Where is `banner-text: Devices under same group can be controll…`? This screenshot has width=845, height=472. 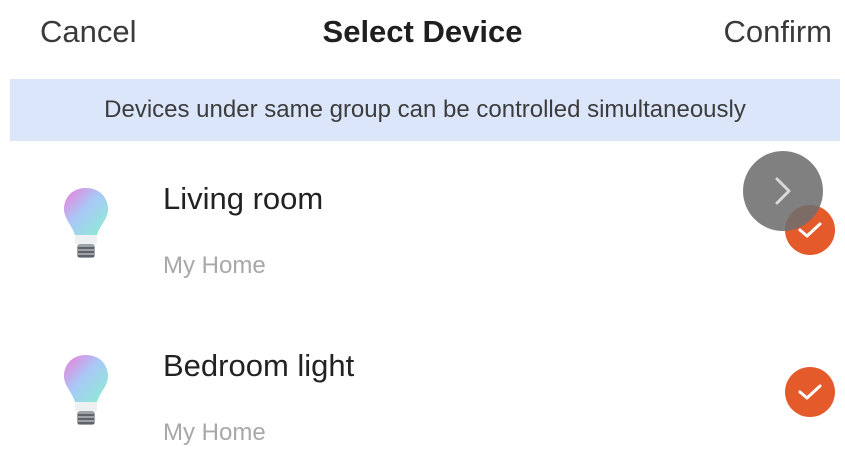 banner-text: Devices under same group can be controll… is located at coordinates (425, 109).